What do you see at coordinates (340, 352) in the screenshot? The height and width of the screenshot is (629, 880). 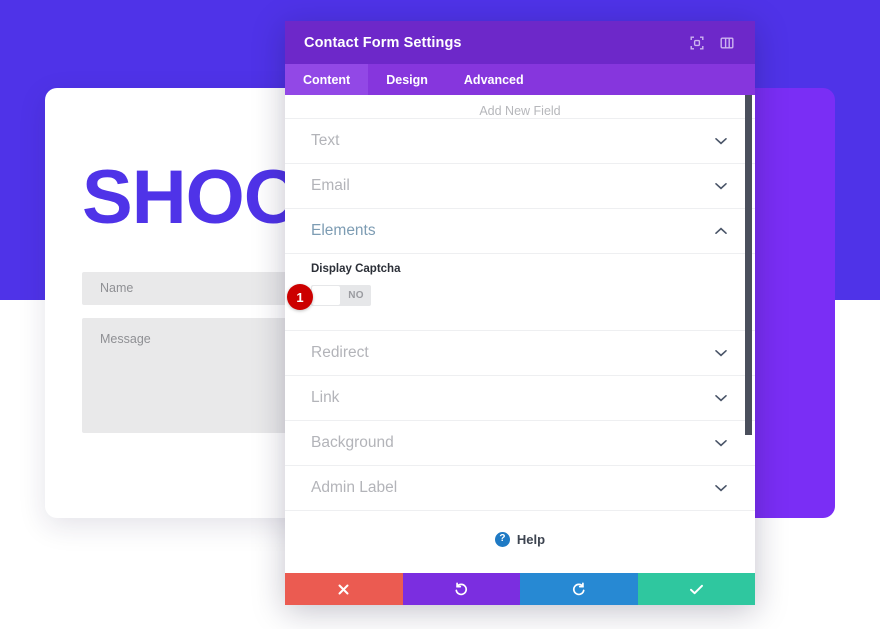 I see `section-redirect-label: Redirect` at bounding box center [340, 352].